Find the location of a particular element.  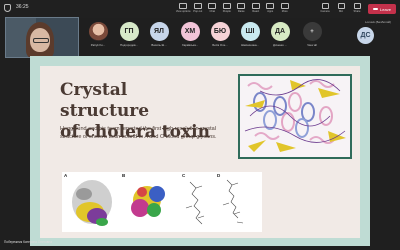

apps-icon is located at coordinates (270, 6).